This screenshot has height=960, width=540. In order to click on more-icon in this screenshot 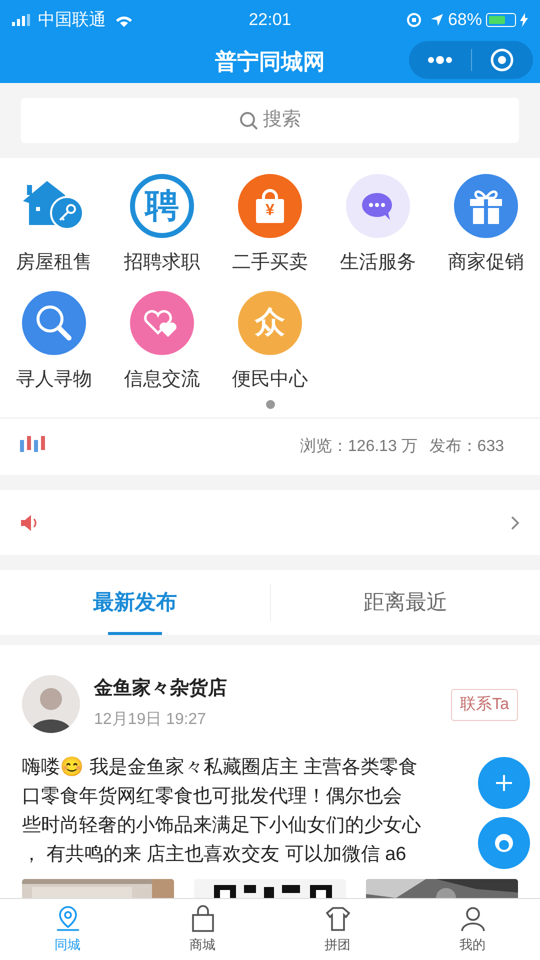, I will do `click(439, 60)`.